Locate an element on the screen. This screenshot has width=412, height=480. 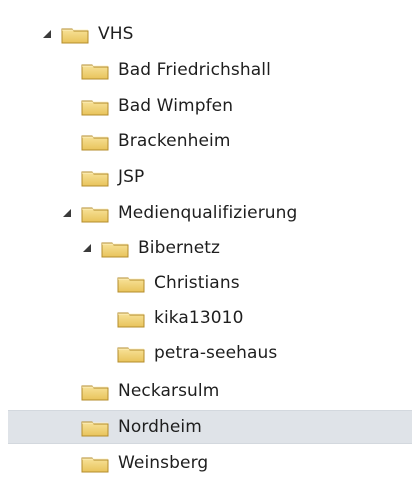
tree-item-bibernetz: Bibernetz is located at coordinates (210, 248).